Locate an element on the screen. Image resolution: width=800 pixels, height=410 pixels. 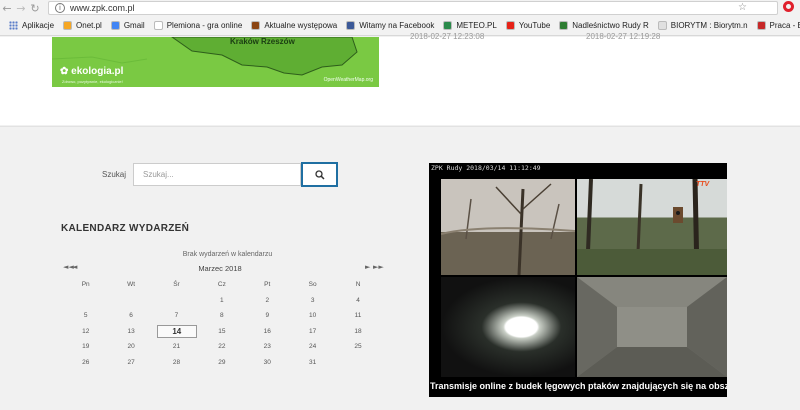
calendar-day: 6 is located at coordinates (130, 316).